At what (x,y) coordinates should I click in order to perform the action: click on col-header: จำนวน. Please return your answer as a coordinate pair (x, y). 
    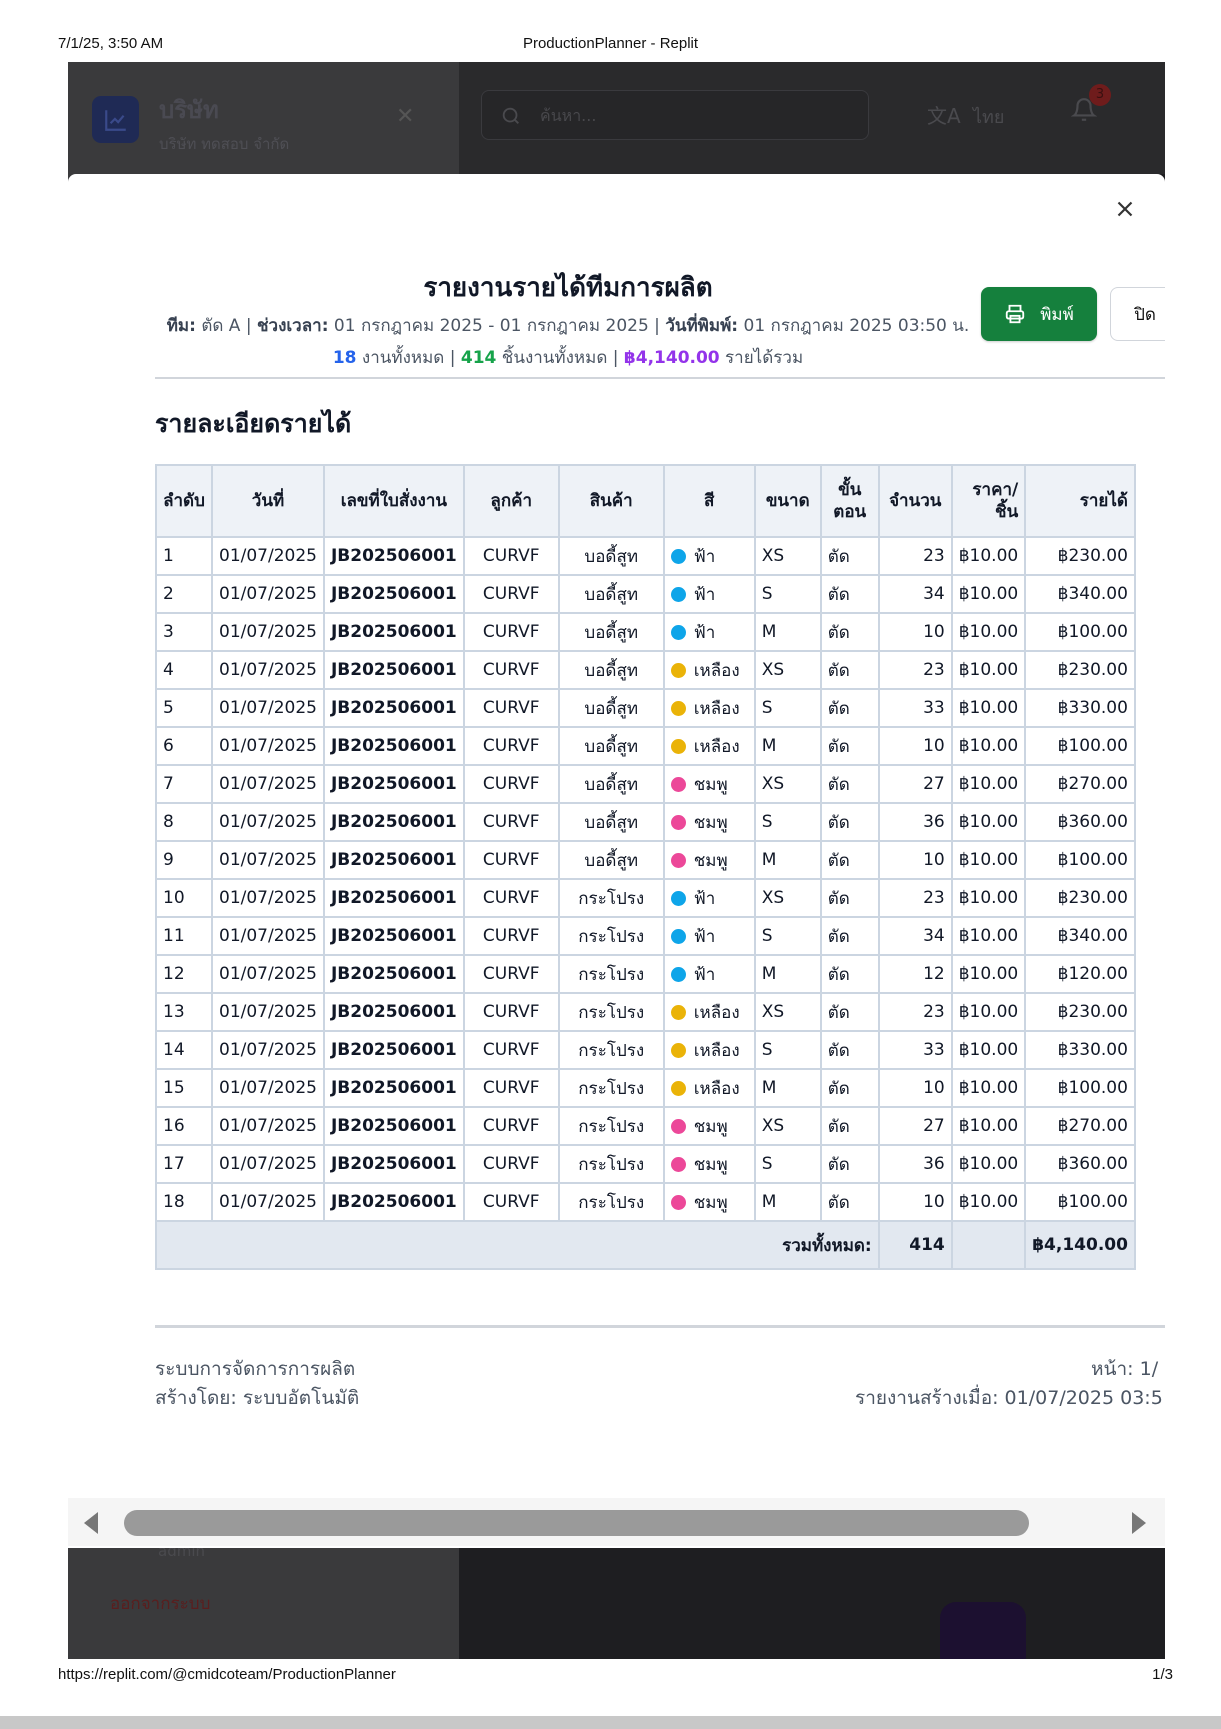
    Looking at the image, I should click on (915, 501).